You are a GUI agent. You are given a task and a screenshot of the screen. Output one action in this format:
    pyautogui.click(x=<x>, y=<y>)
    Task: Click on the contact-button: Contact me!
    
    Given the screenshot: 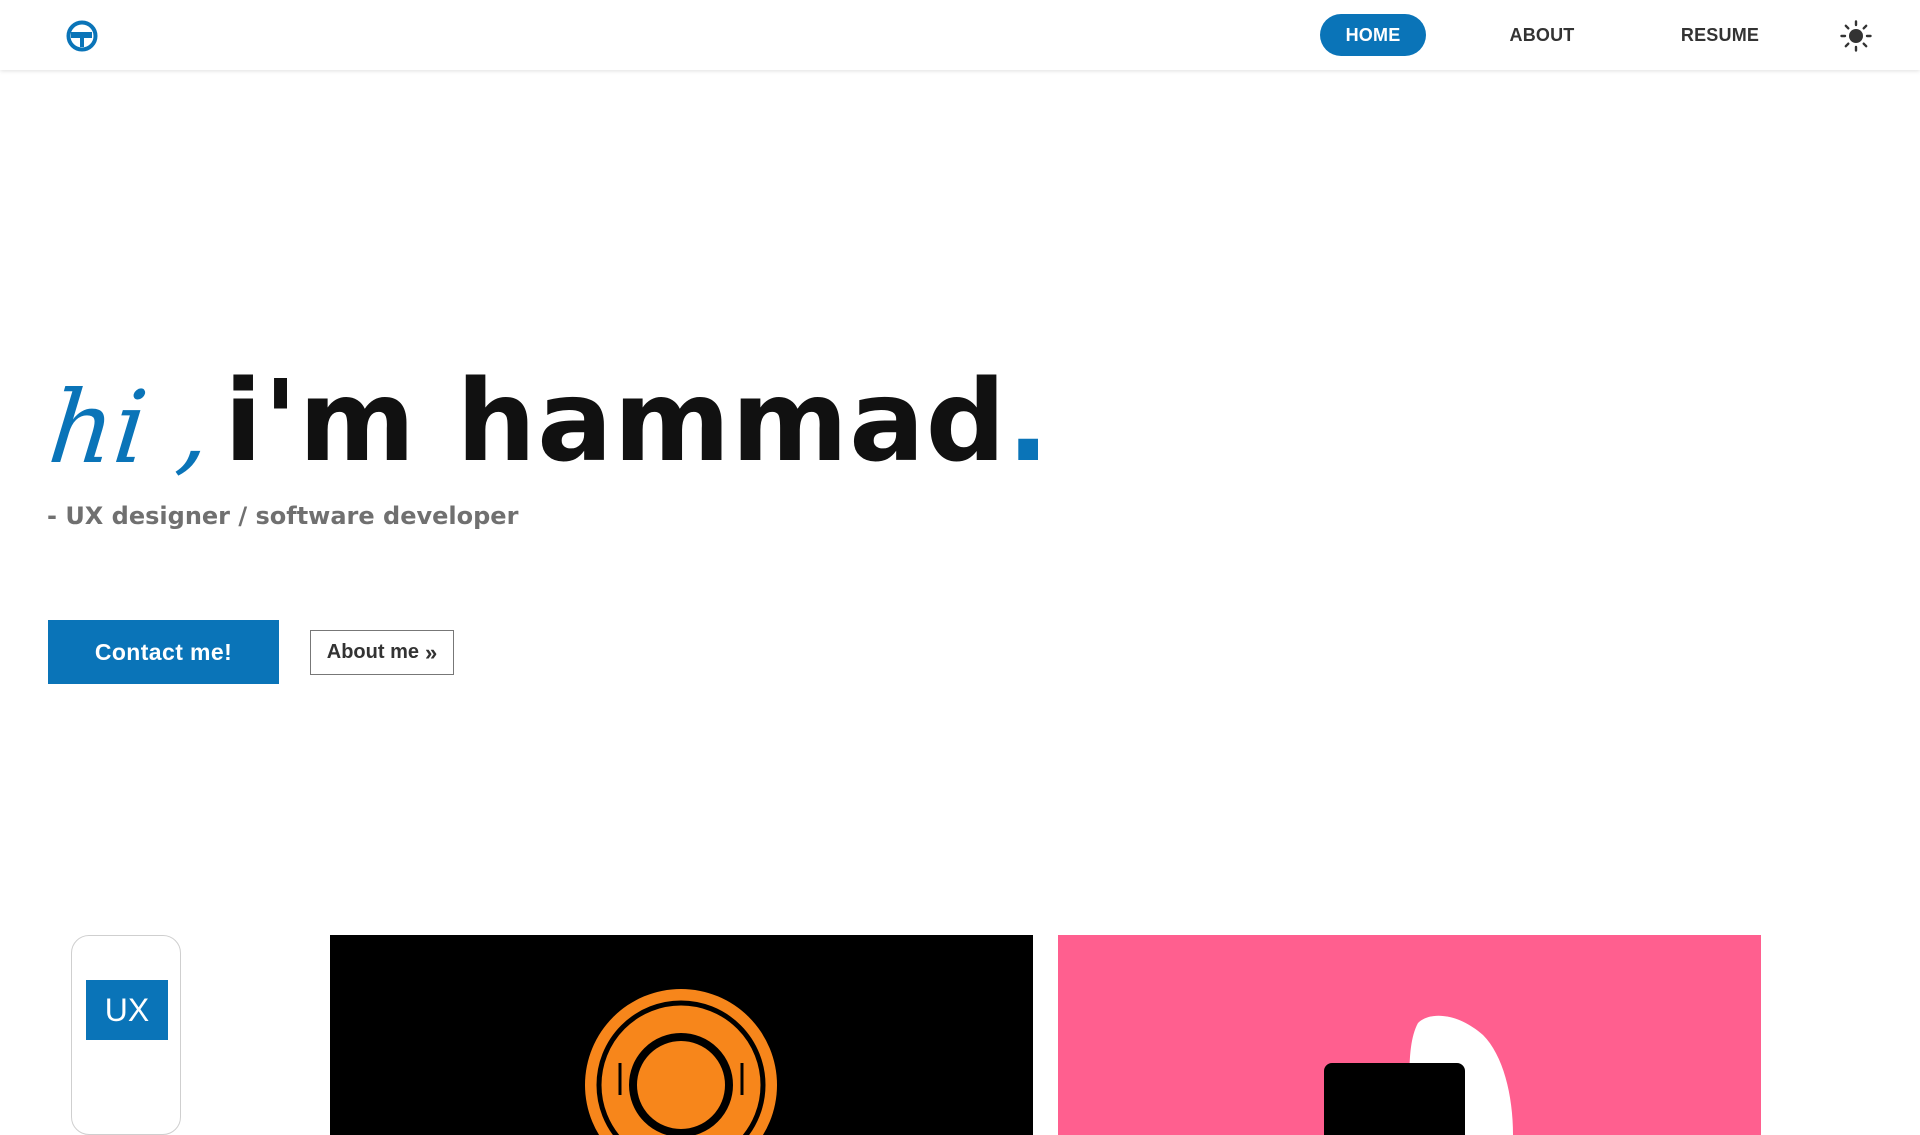 What is the action you would take?
    pyautogui.click(x=163, y=652)
    